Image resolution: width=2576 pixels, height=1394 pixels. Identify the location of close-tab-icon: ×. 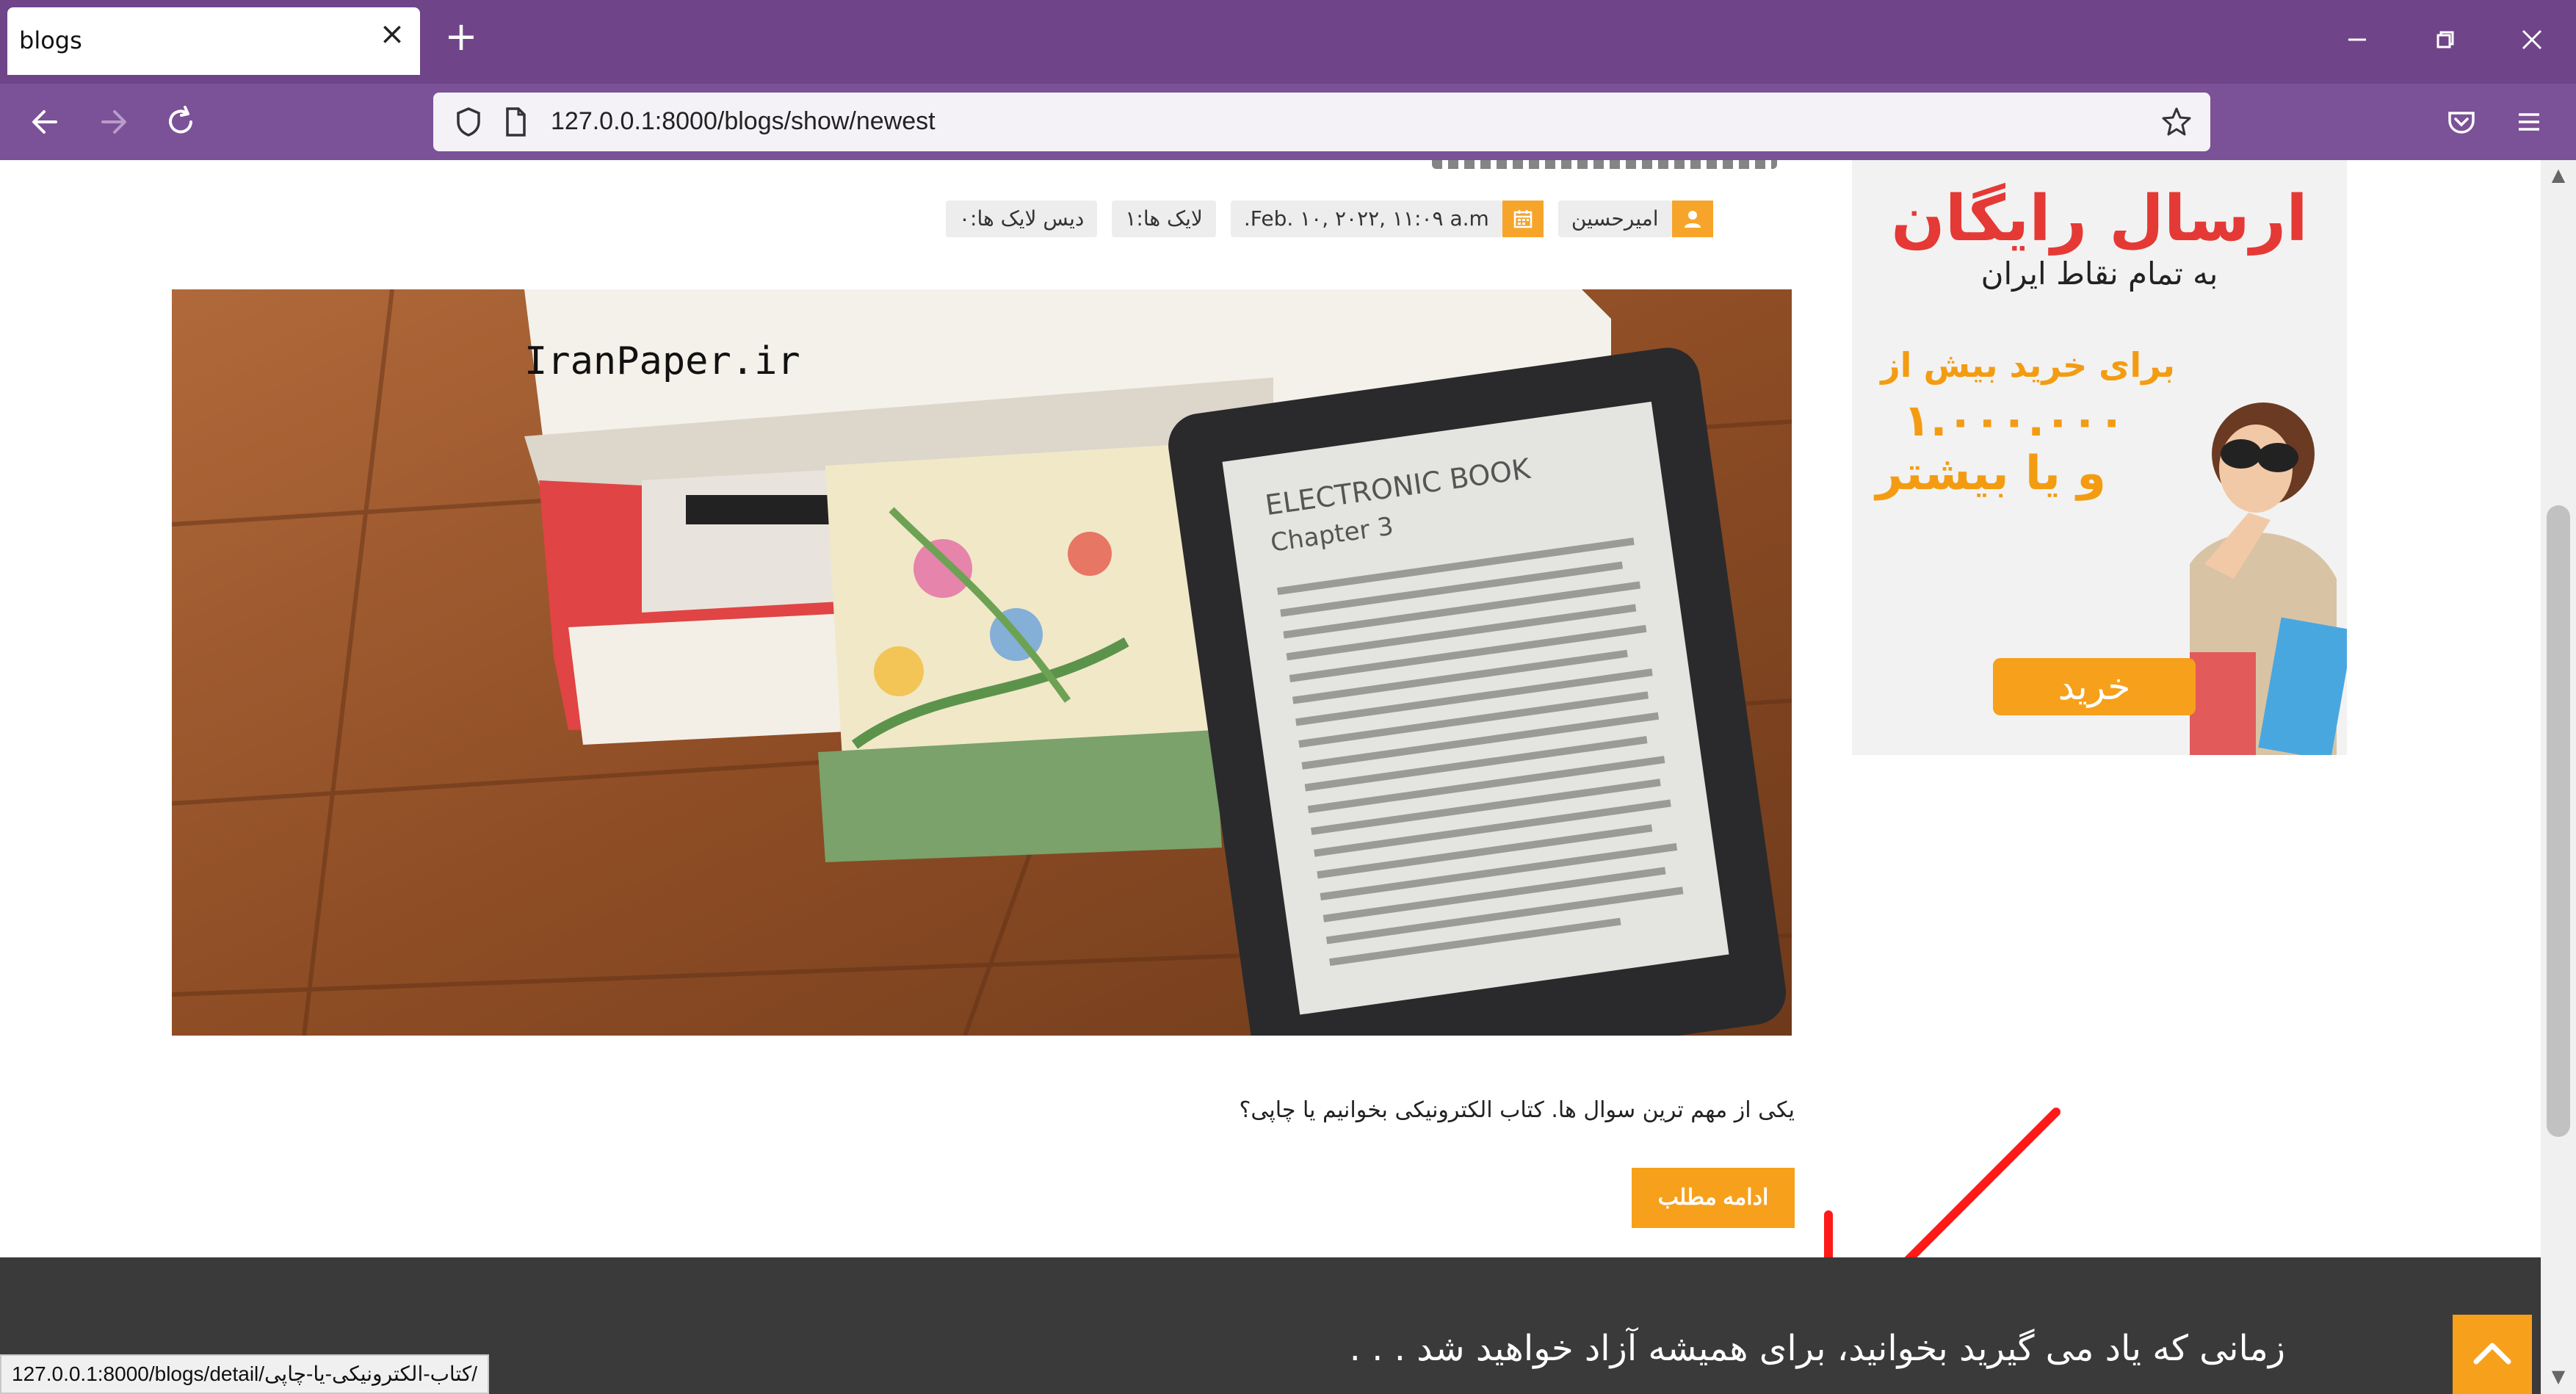
(392, 33).